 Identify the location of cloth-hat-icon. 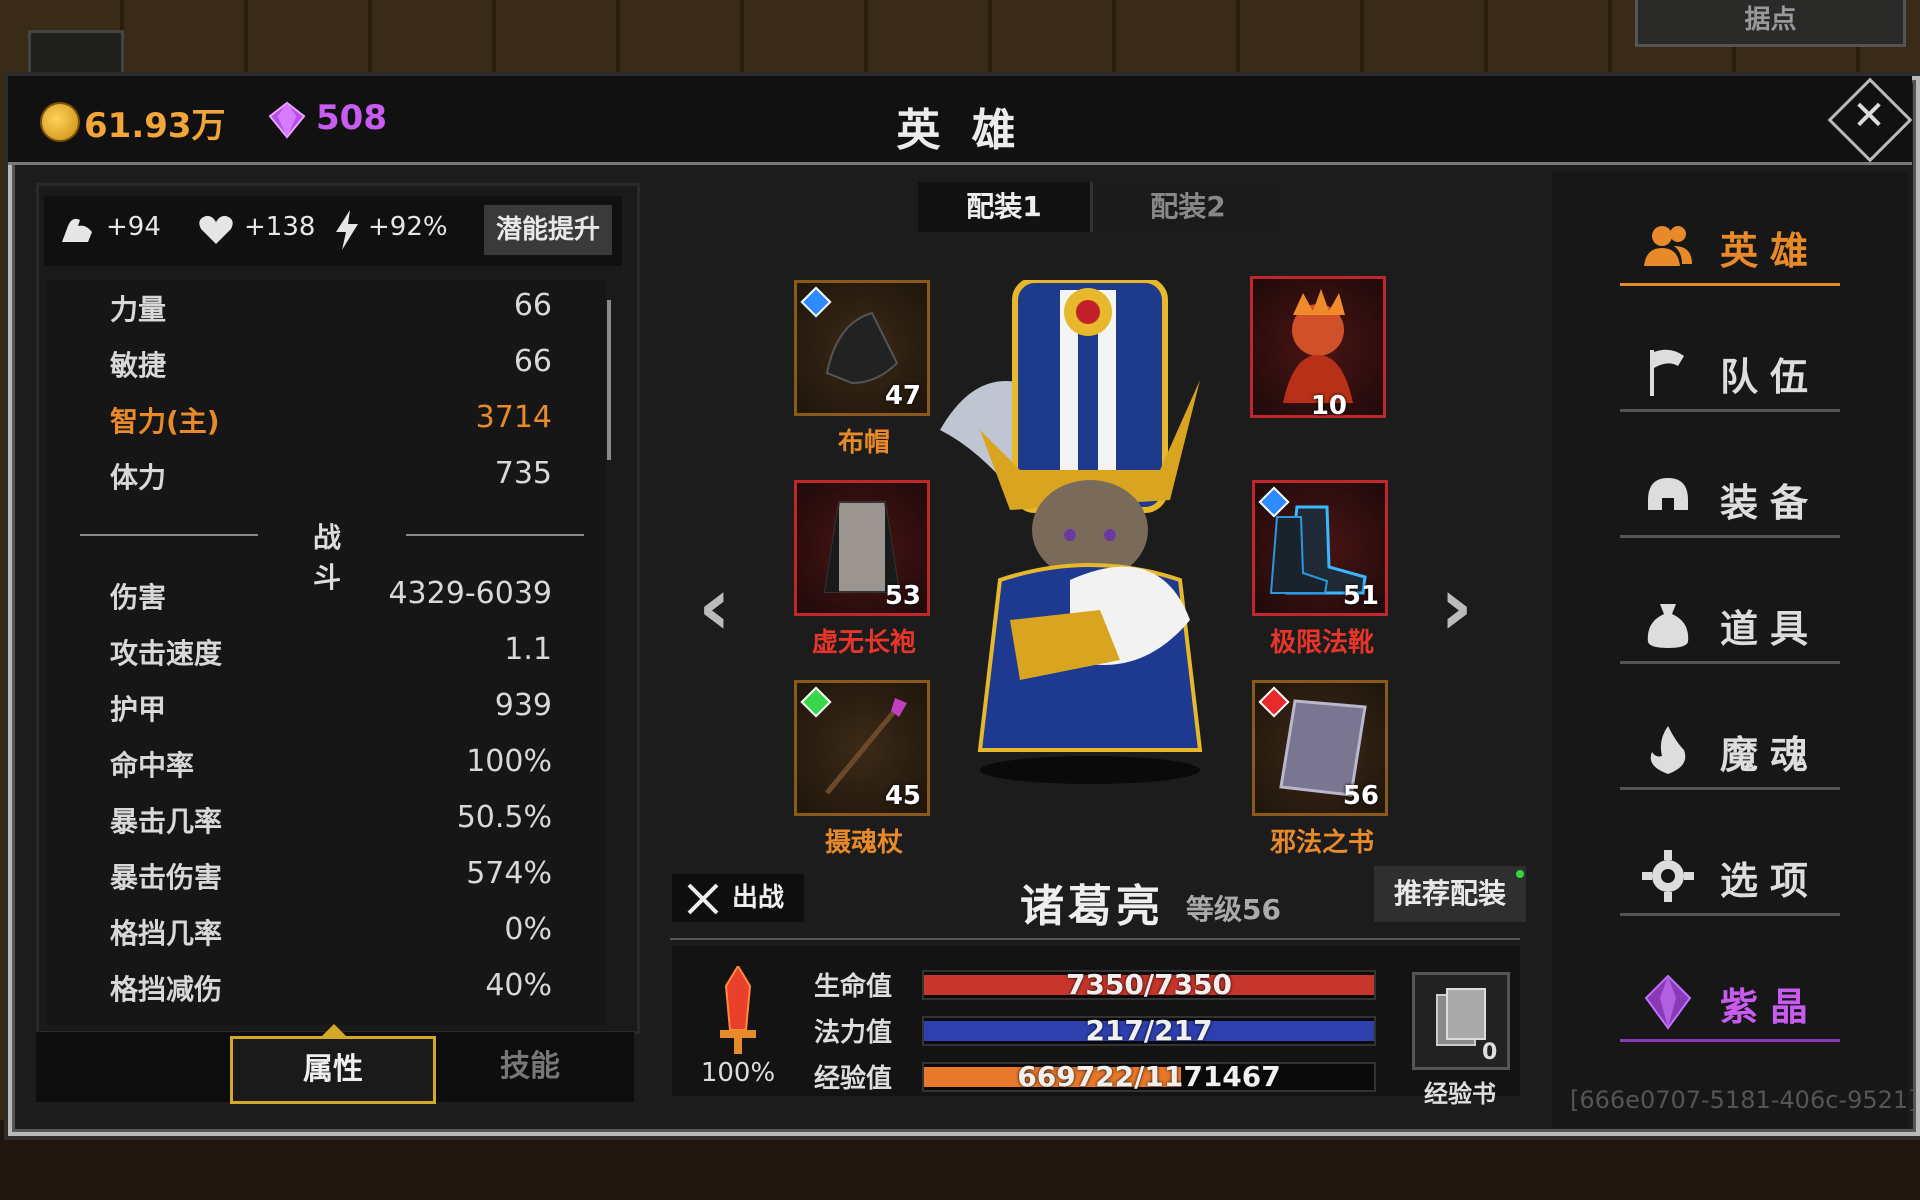
(862, 348).